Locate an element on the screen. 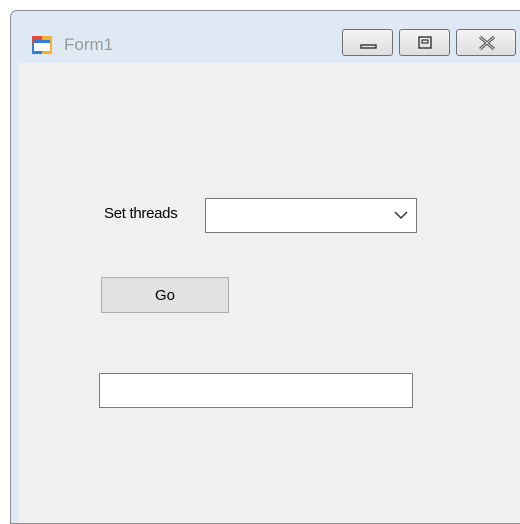 Image resolution: width=520 pixels, height=524 pixels. go-button: Go is located at coordinates (165, 295).